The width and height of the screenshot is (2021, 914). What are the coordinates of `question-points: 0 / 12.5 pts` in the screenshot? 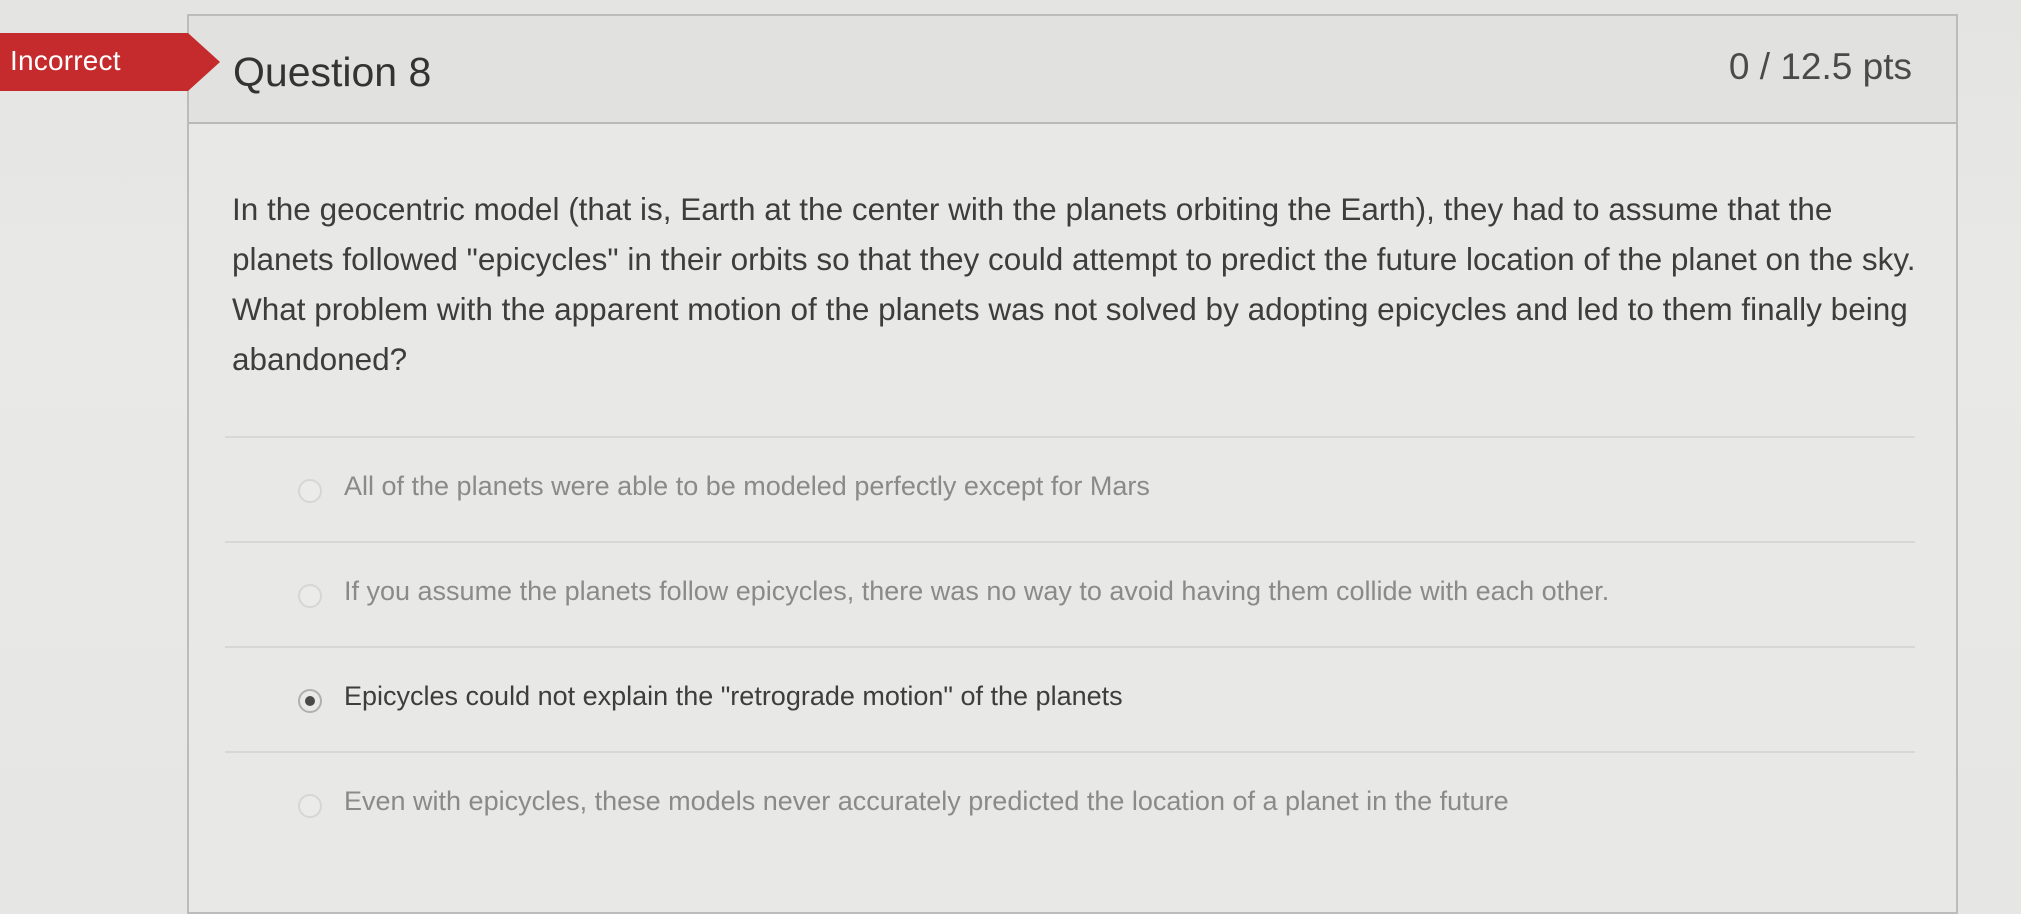 It's located at (1820, 66).